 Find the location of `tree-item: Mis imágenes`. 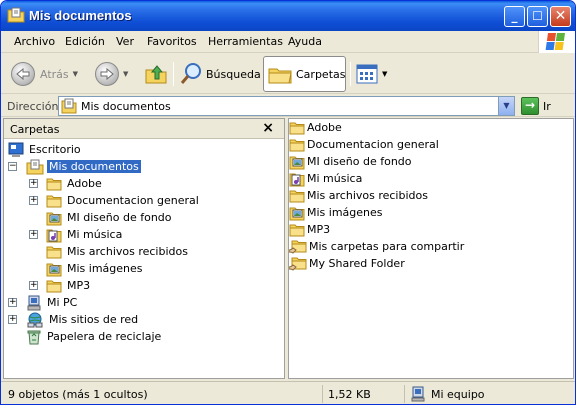

tree-item: Mis imágenes is located at coordinates (95, 268).